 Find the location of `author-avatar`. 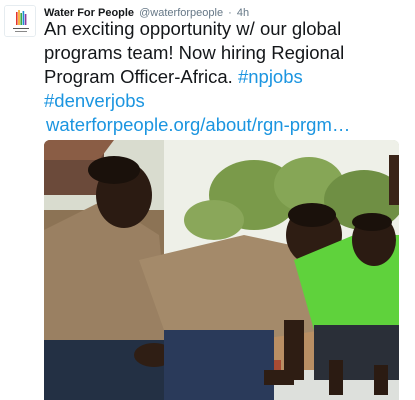

author-avatar is located at coordinates (20, 21).